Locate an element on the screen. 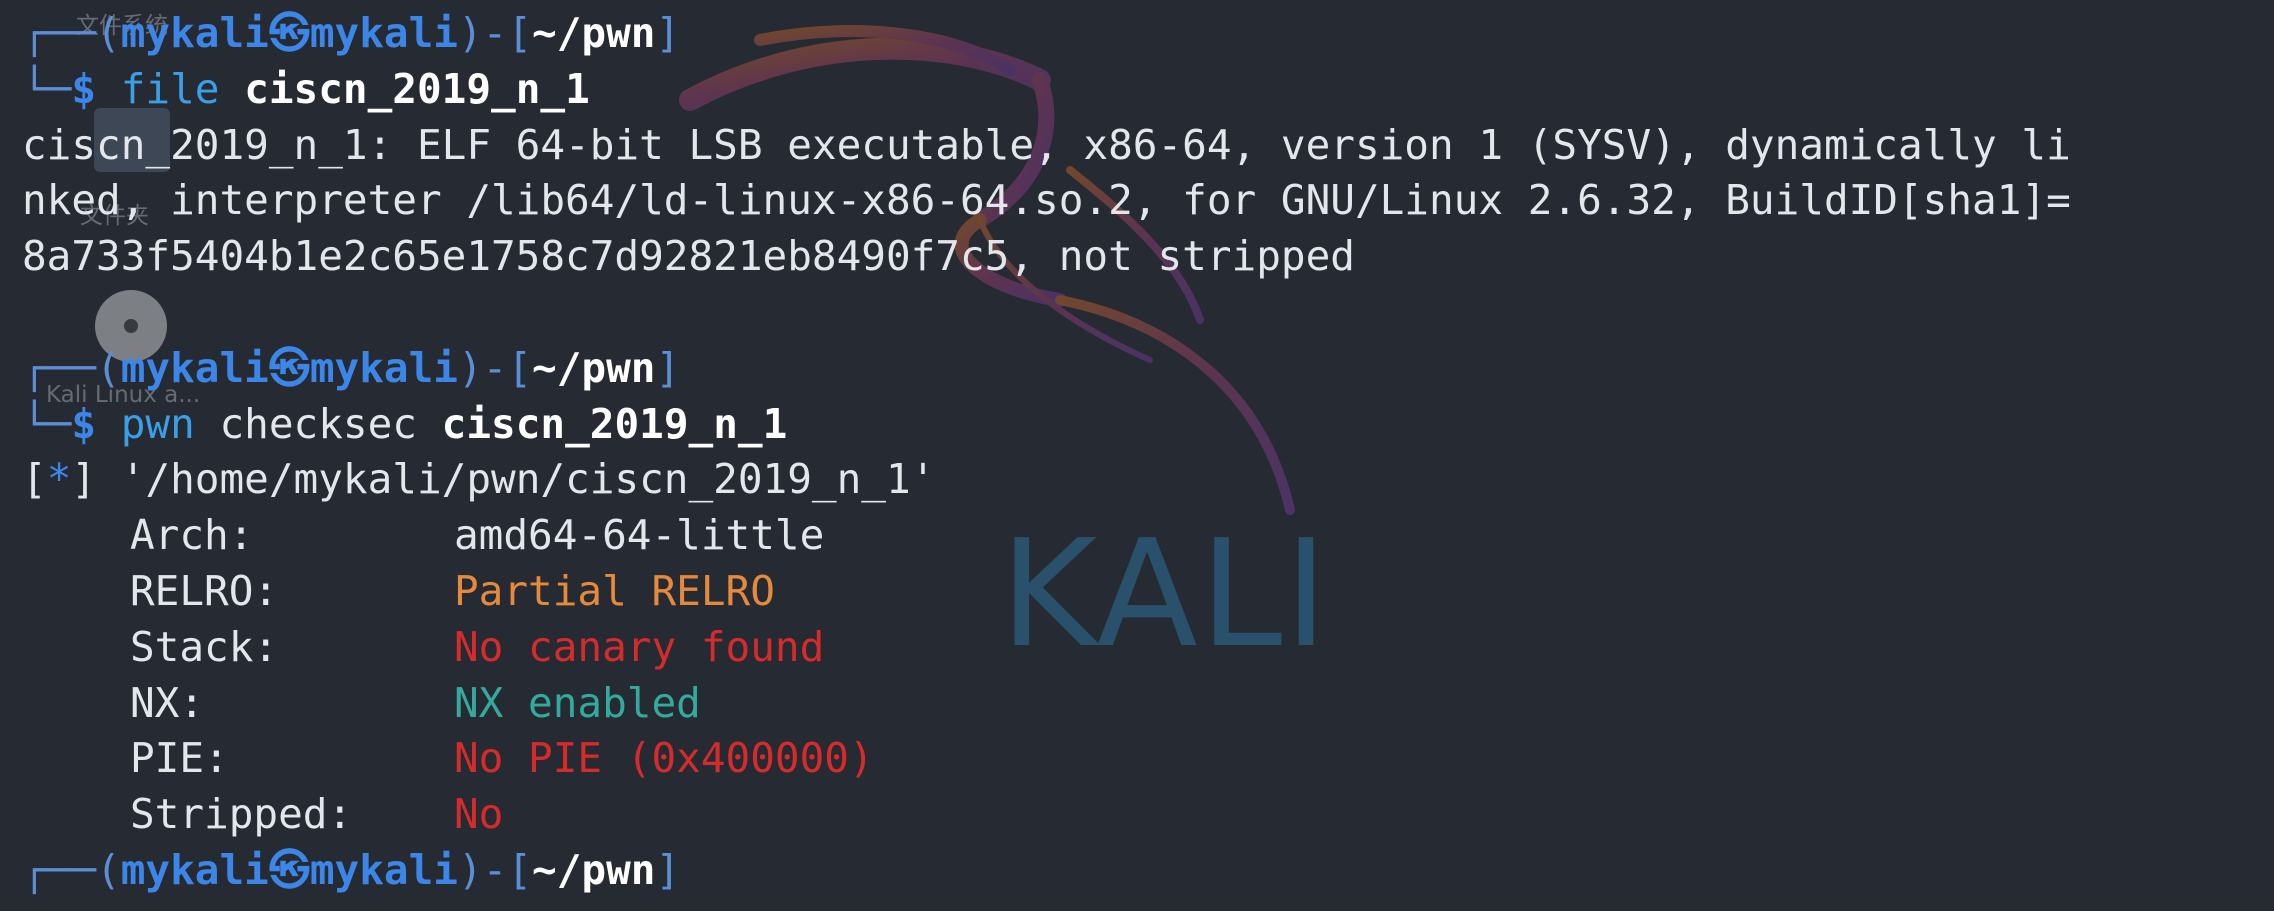 Image resolution: width=2274 pixels, height=911 pixels. checksec-path: '/home/mykali/pwn/ciscn_2019_n_1' is located at coordinates (528, 479).